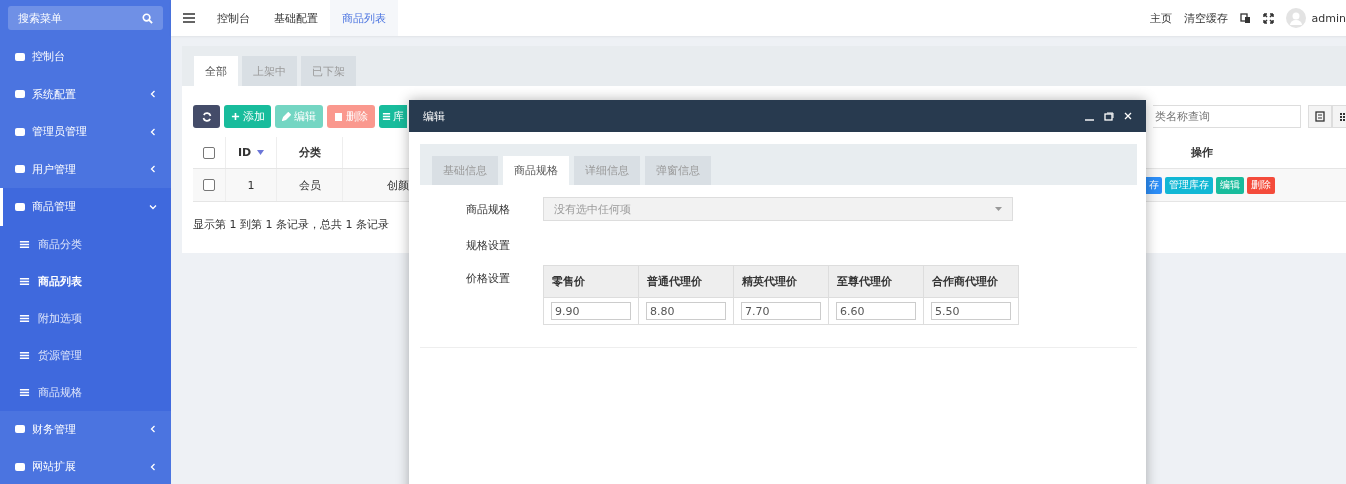 This screenshot has height=484, width=1346. I want to click on maximize-icon, so click(1109, 116).